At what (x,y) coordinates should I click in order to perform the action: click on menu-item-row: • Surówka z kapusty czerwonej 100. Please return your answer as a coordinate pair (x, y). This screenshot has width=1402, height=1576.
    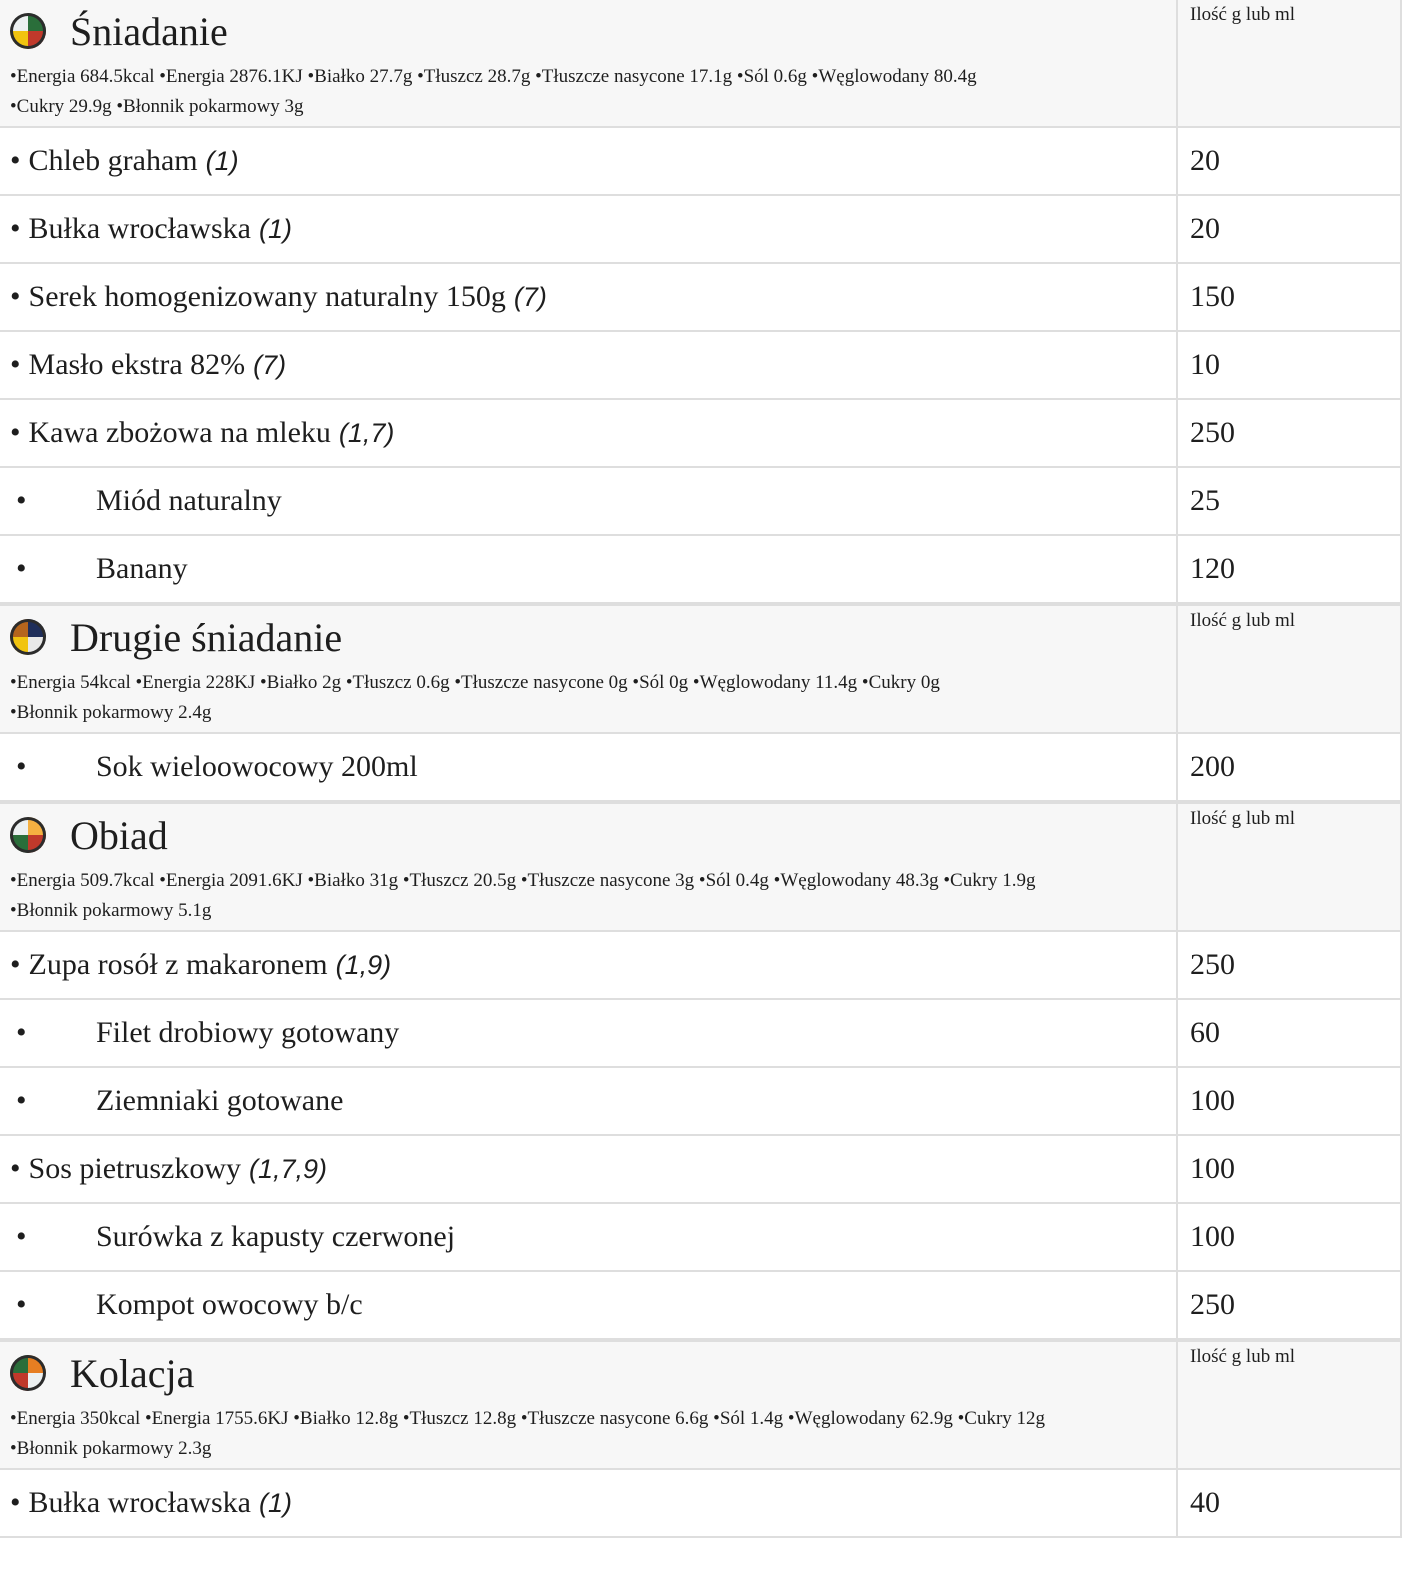
    Looking at the image, I should click on (701, 1238).